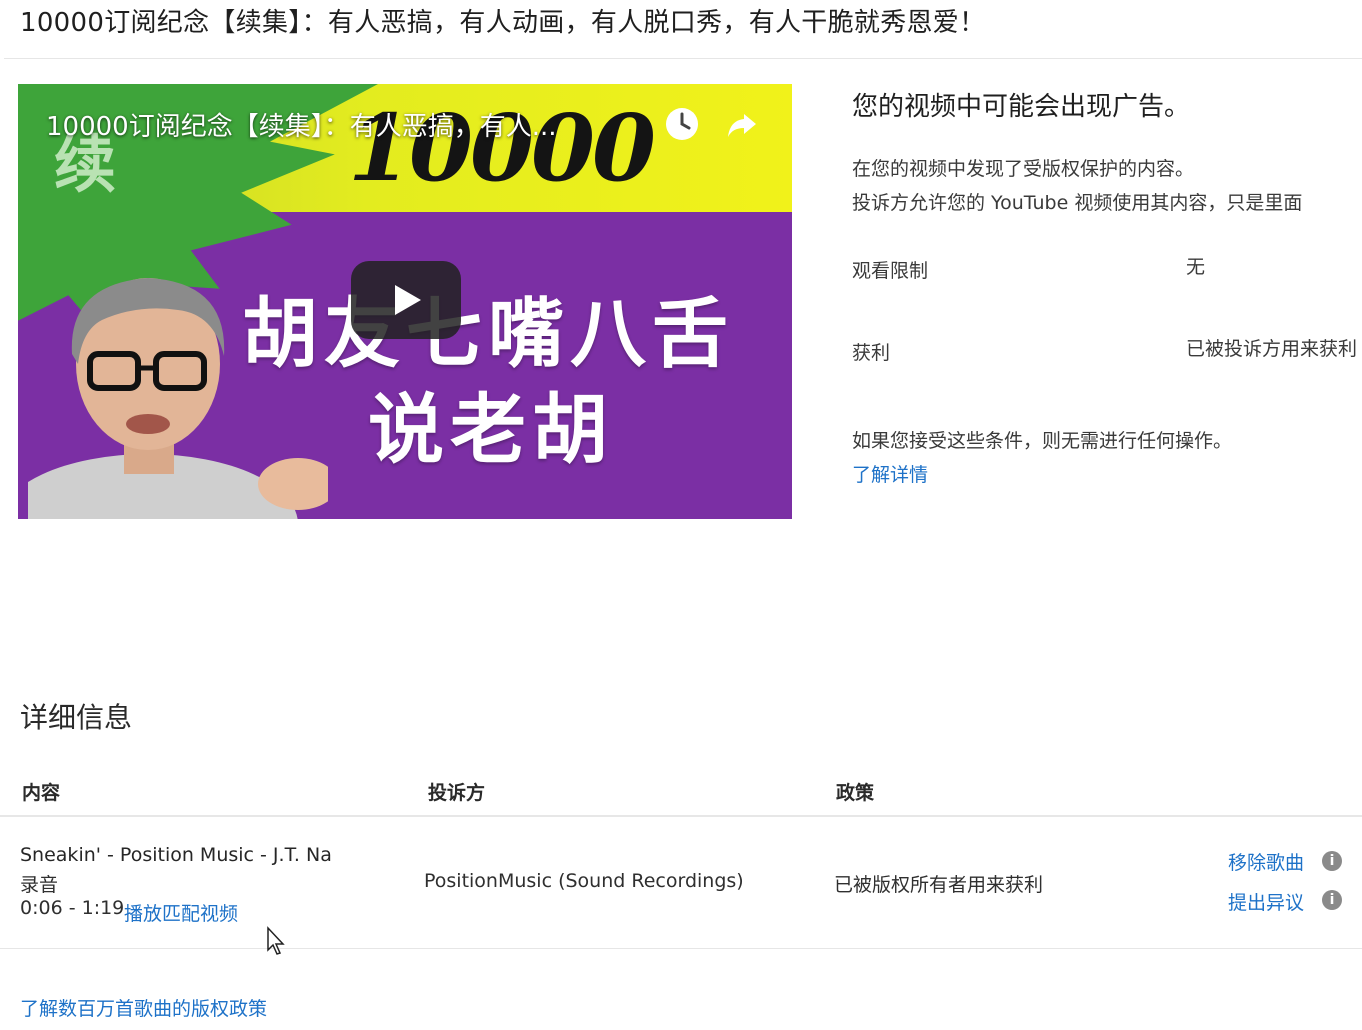 The image size is (1362, 1030). What do you see at coordinates (491, 429) in the screenshot?
I see `thumb-caption-line2: 说老胡` at bounding box center [491, 429].